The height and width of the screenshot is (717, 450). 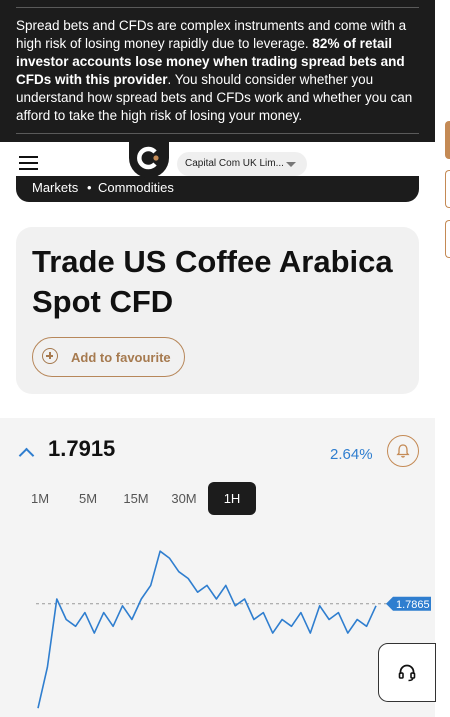 I want to click on price-change: 2.64%, so click(x=351, y=454).